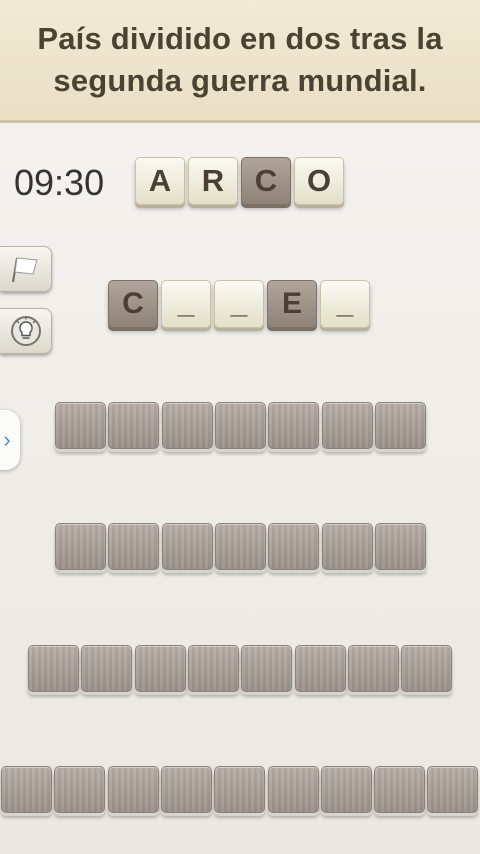 This screenshot has height=854, width=480. Describe the element at coordinates (292, 304) in the screenshot. I see `answer-slot: E` at that location.